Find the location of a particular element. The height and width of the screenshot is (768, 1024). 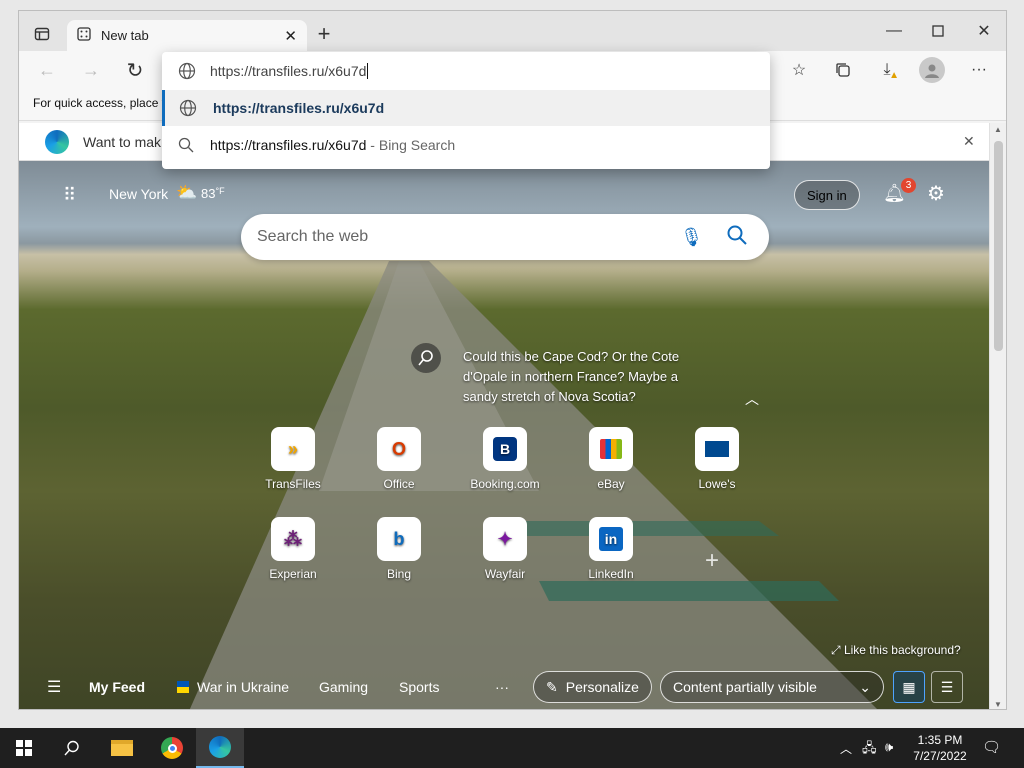

forward-arrow-icon: → is located at coordinates (91, 70).